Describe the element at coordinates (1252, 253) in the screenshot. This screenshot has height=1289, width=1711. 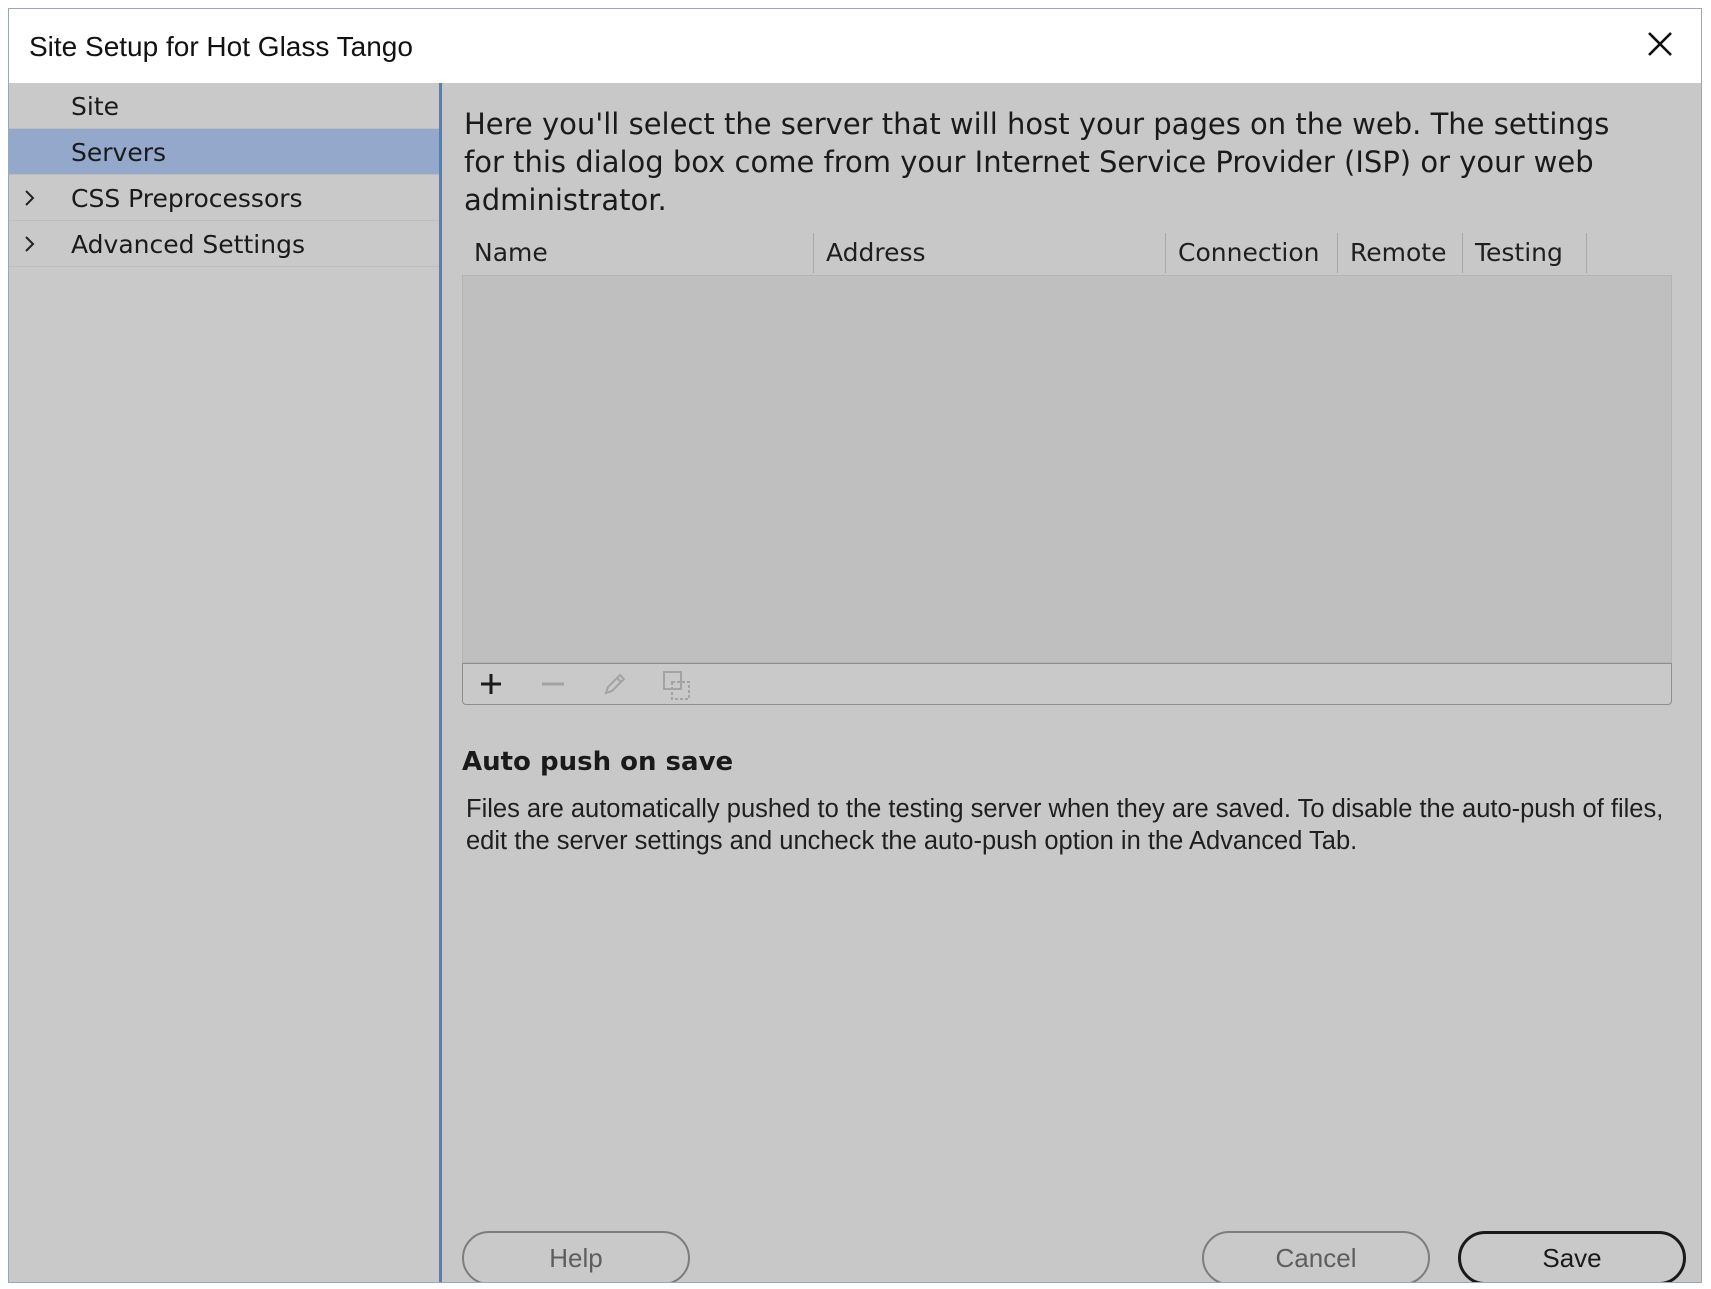
I see `column-header-connection: Connection` at that location.